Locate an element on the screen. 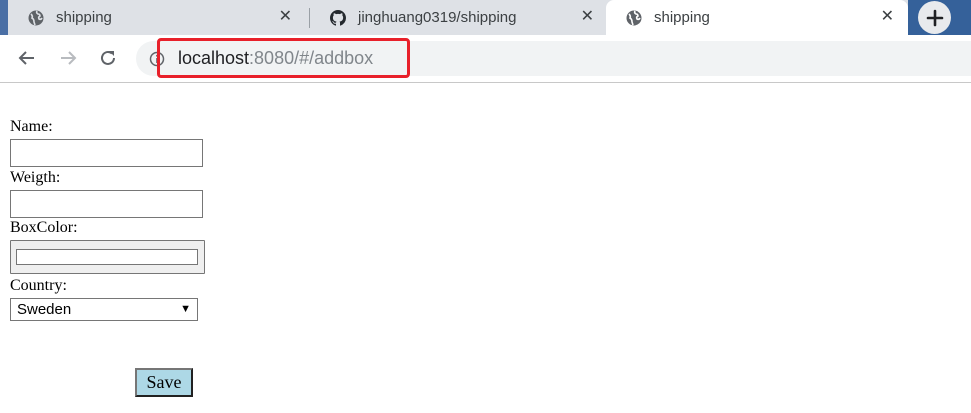 This screenshot has height=413, width=971. tab-github: jinghuang0319/shipping ✕ is located at coordinates (459, 17).